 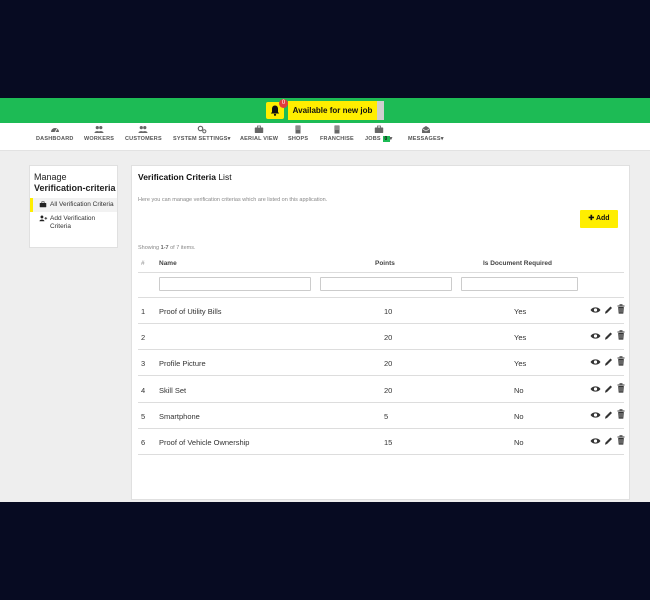 I want to click on table-row: 6 Proof of Vehicle Ownership 15 No, so click(x=381, y=442).